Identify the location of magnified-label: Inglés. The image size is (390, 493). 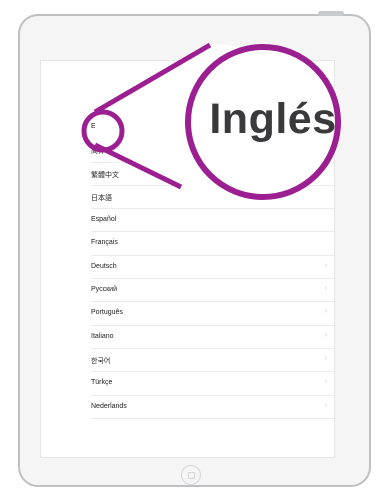
(273, 119).